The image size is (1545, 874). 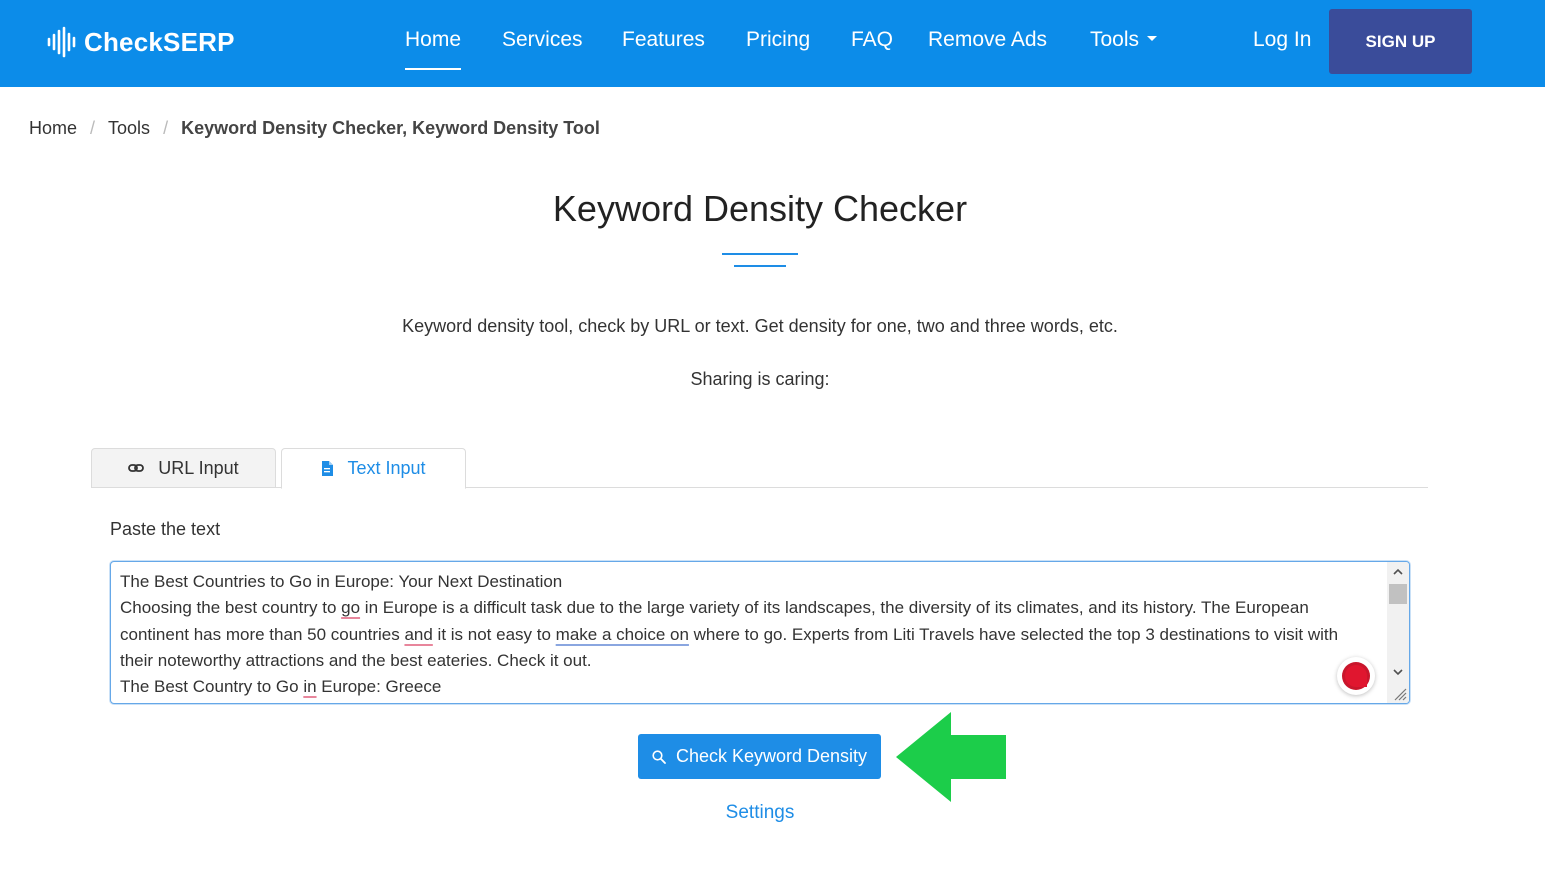 I want to click on green-arrow-pointer-icon, so click(x=951, y=757).